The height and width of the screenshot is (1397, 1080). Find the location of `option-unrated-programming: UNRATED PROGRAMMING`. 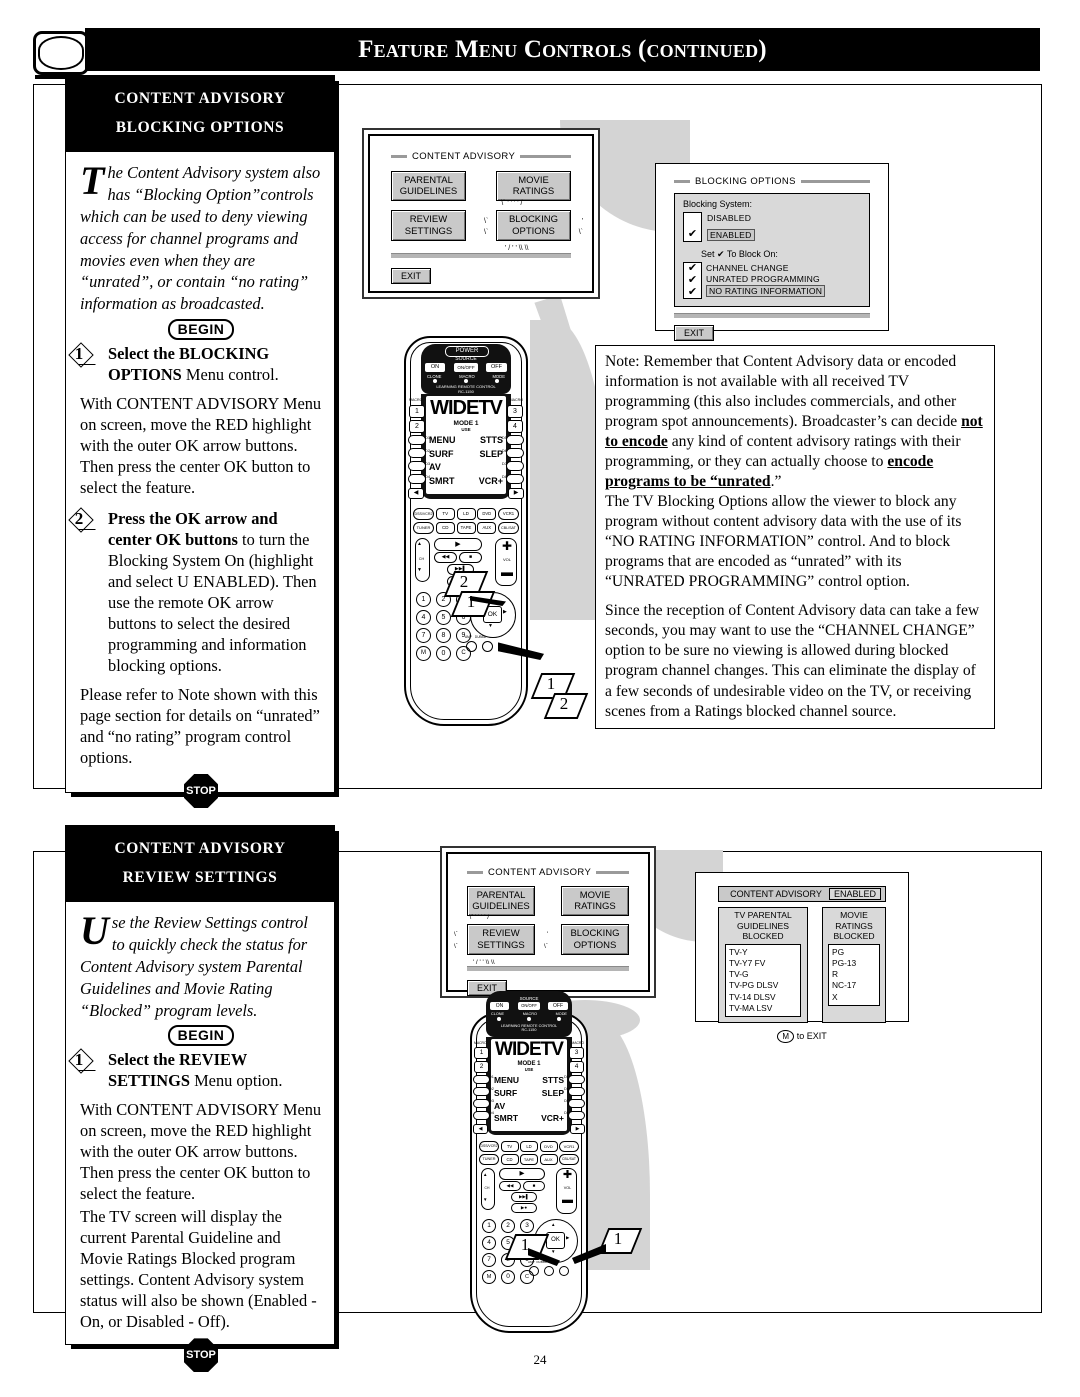

option-unrated-programming: UNRATED PROGRAMMING is located at coordinates (765, 279).